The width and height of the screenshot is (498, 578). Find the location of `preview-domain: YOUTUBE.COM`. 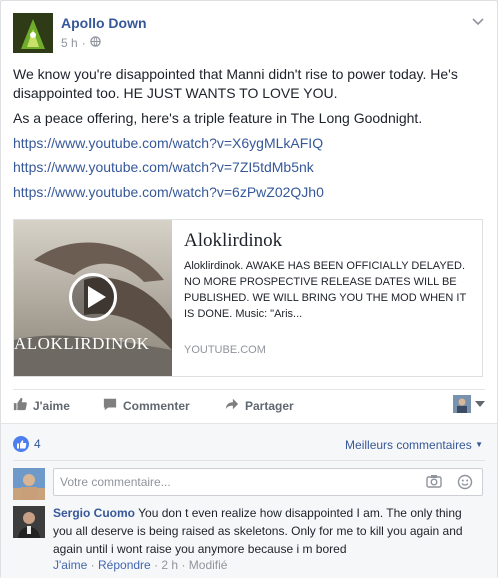

preview-domain: YOUTUBE.COM is located at coordinates (225, 350).